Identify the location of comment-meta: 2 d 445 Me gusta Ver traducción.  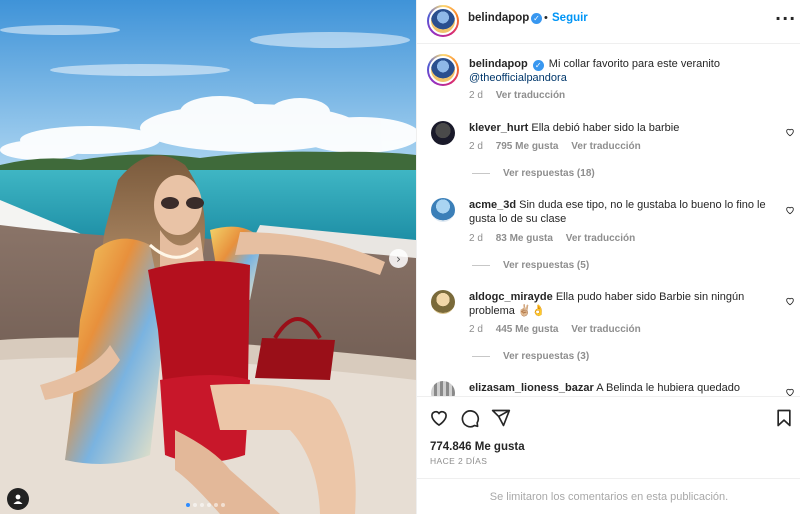
(560, 329).